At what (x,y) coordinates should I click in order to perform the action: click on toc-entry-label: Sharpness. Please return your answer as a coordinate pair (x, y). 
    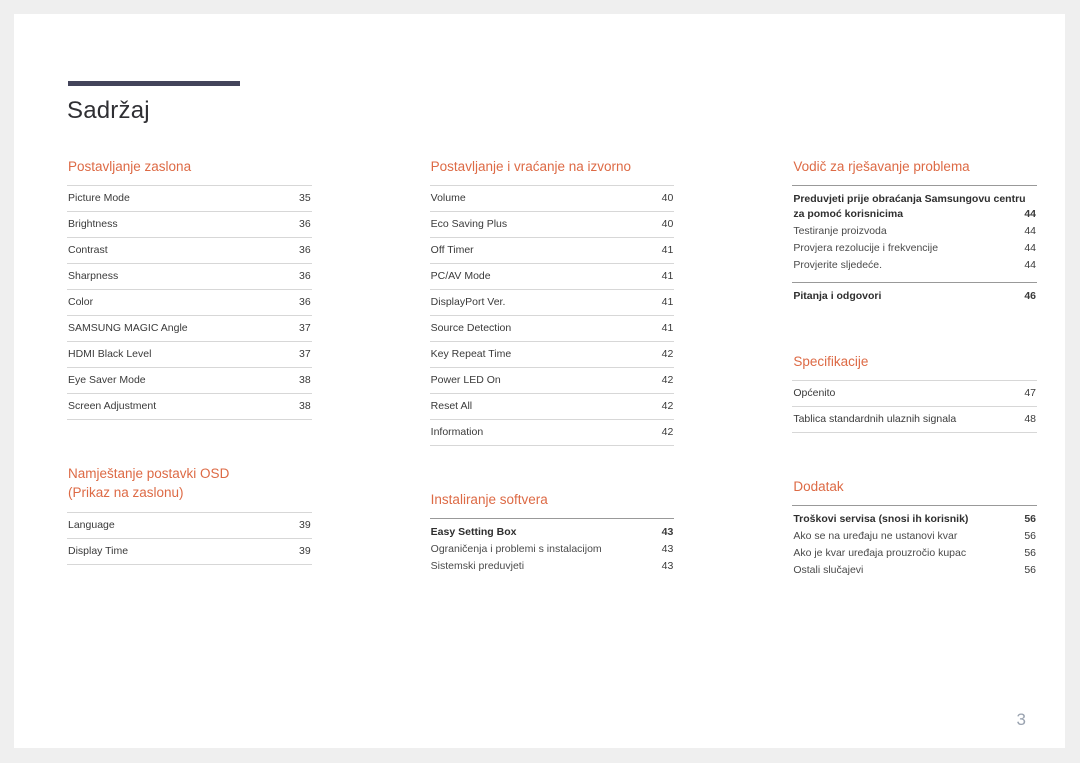
    Looking at the image, I should click on (93, 276).